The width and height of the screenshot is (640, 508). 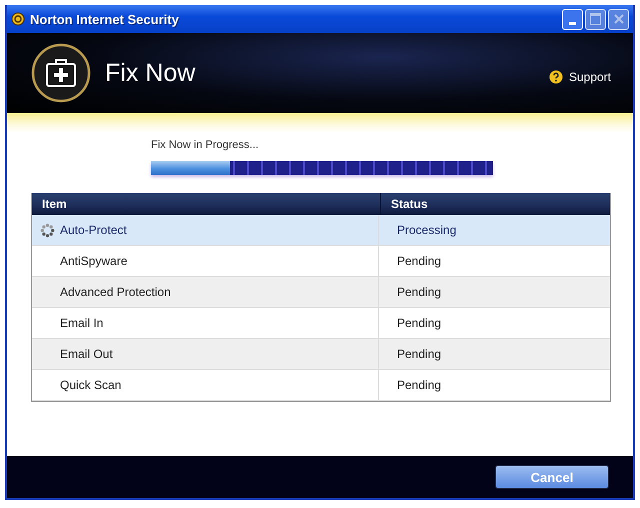 What do you see at coordinates (426, 230) in the screenshot?
I see `status-text: Processing` at bounding box center [426, 230].